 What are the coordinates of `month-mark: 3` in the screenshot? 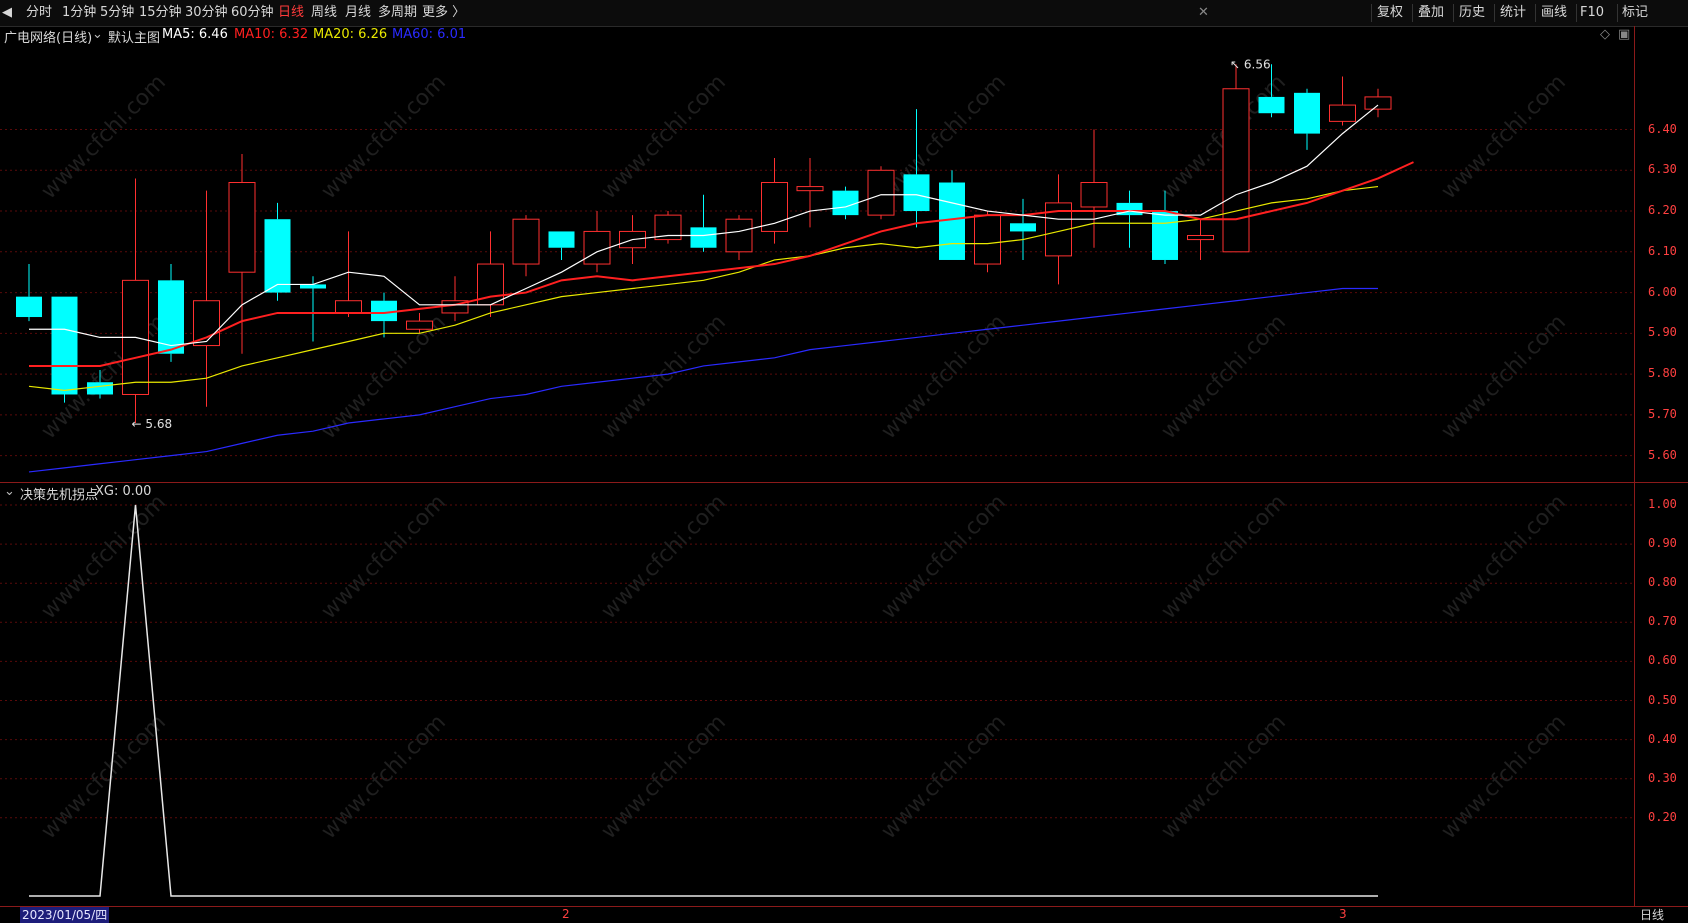 It's located at (1343, 914).